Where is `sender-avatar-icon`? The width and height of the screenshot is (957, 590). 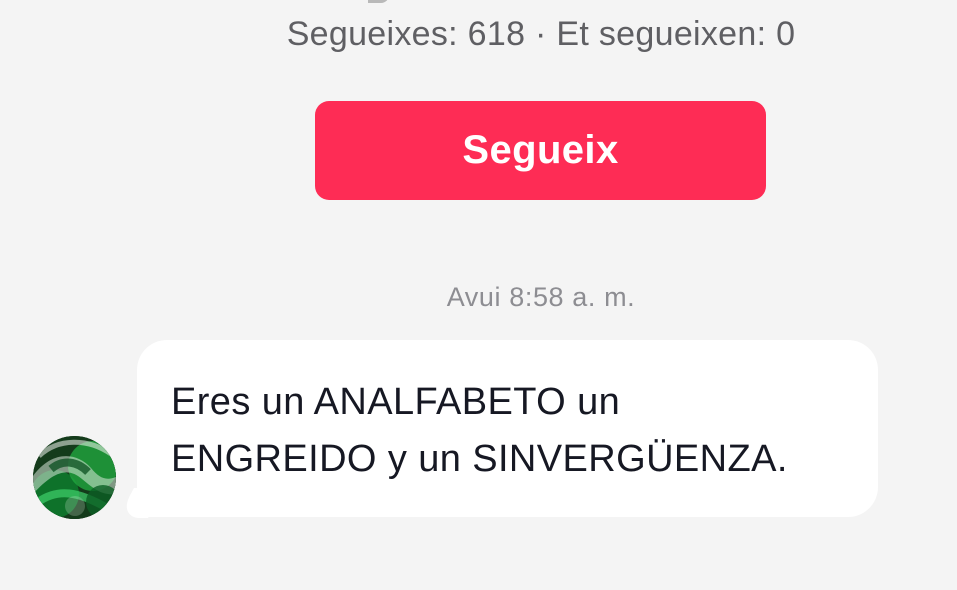
sender-avatar-icon is located at coordinates (74, 477).